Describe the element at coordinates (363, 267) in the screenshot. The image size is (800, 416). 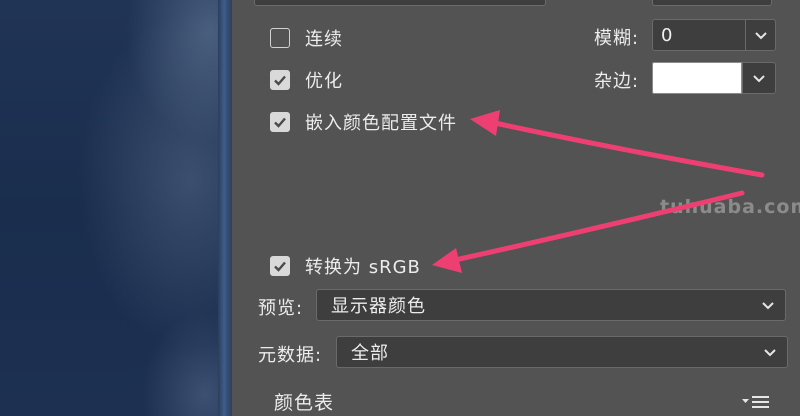
I see `convert-srgb-label: 转换为 sRGB` at that location.